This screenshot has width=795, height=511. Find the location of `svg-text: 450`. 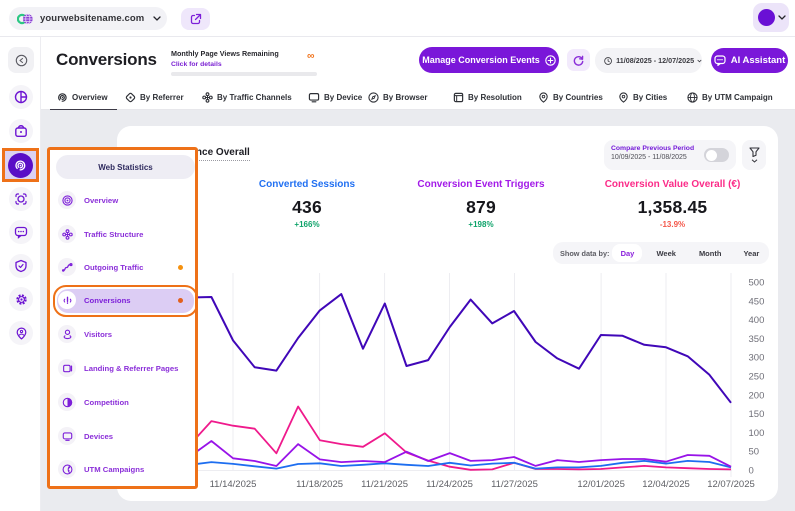

svg-text: 450 is located at coordinates (757, 301).